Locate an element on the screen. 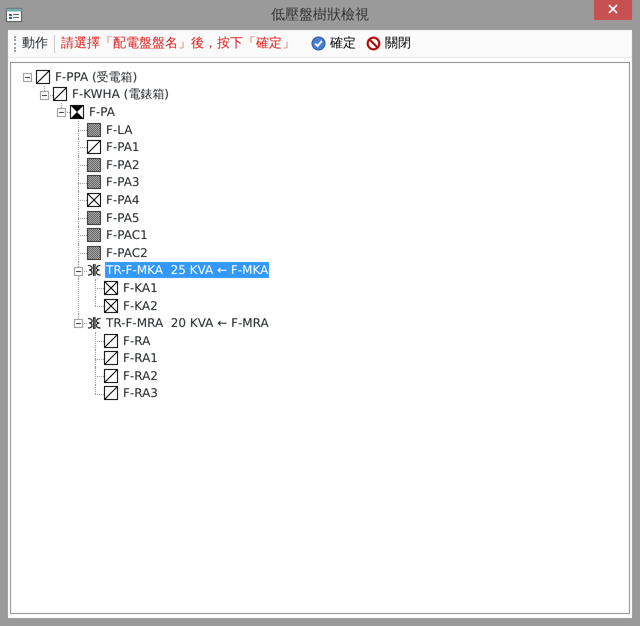  close-icon is located at coordinates (613, 9).